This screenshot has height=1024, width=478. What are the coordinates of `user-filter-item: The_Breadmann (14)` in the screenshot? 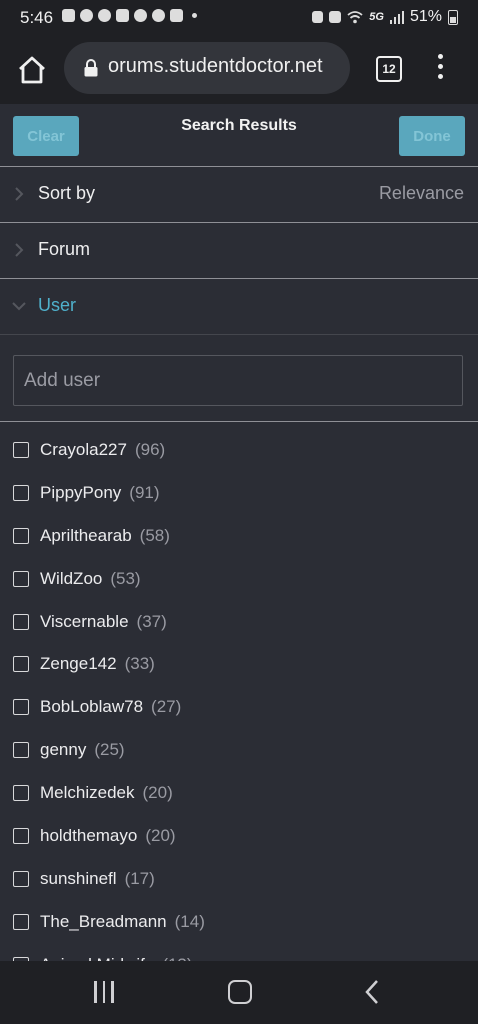 It's located at (239, 921).